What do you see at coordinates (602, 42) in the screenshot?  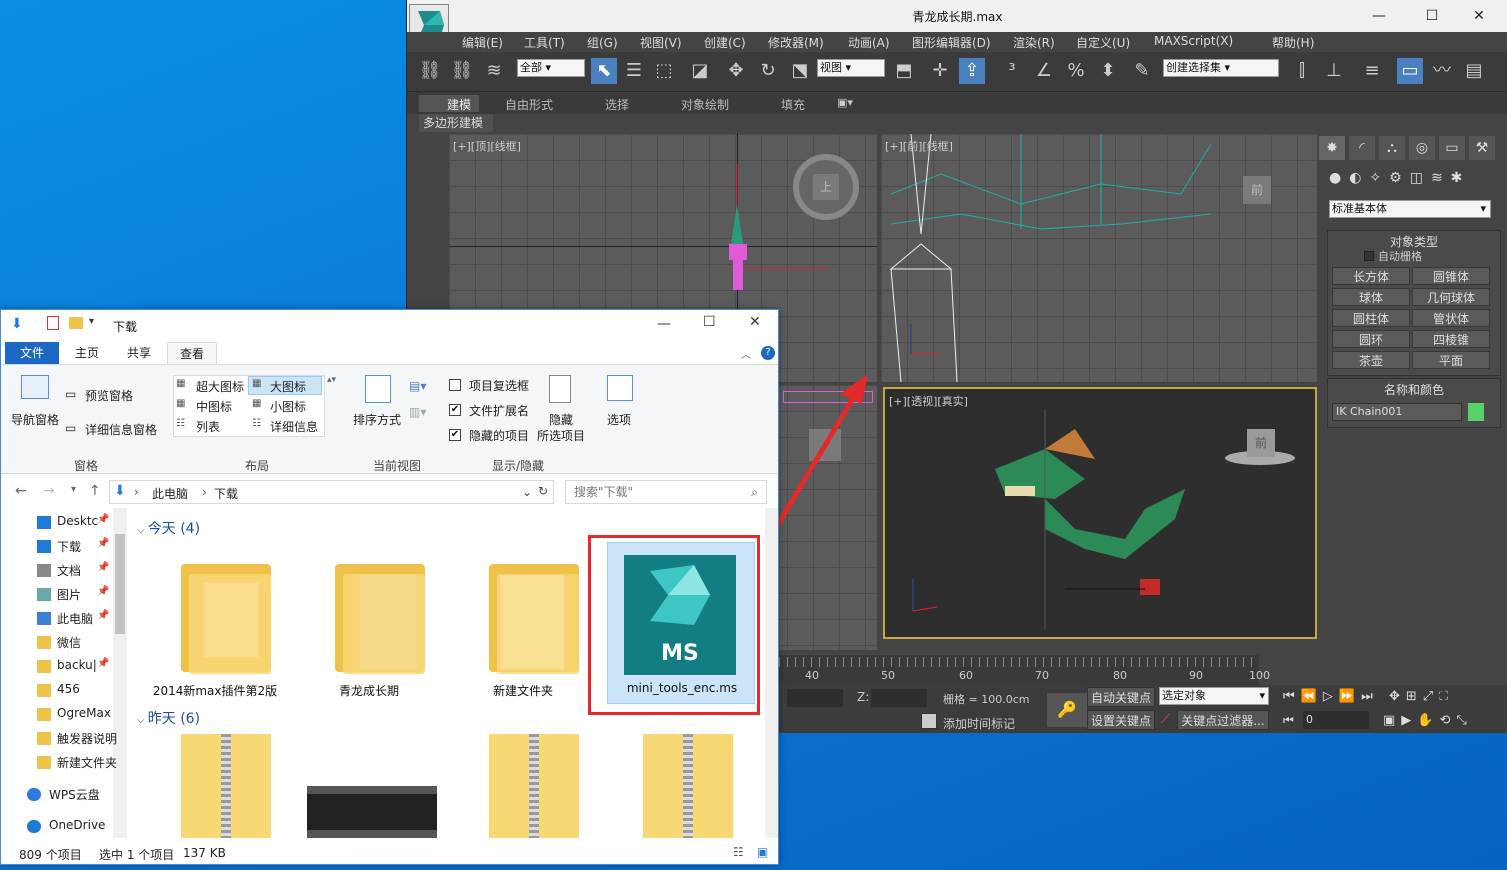 I see `menu-item: 组(G)` at bounding box center [602, 42].